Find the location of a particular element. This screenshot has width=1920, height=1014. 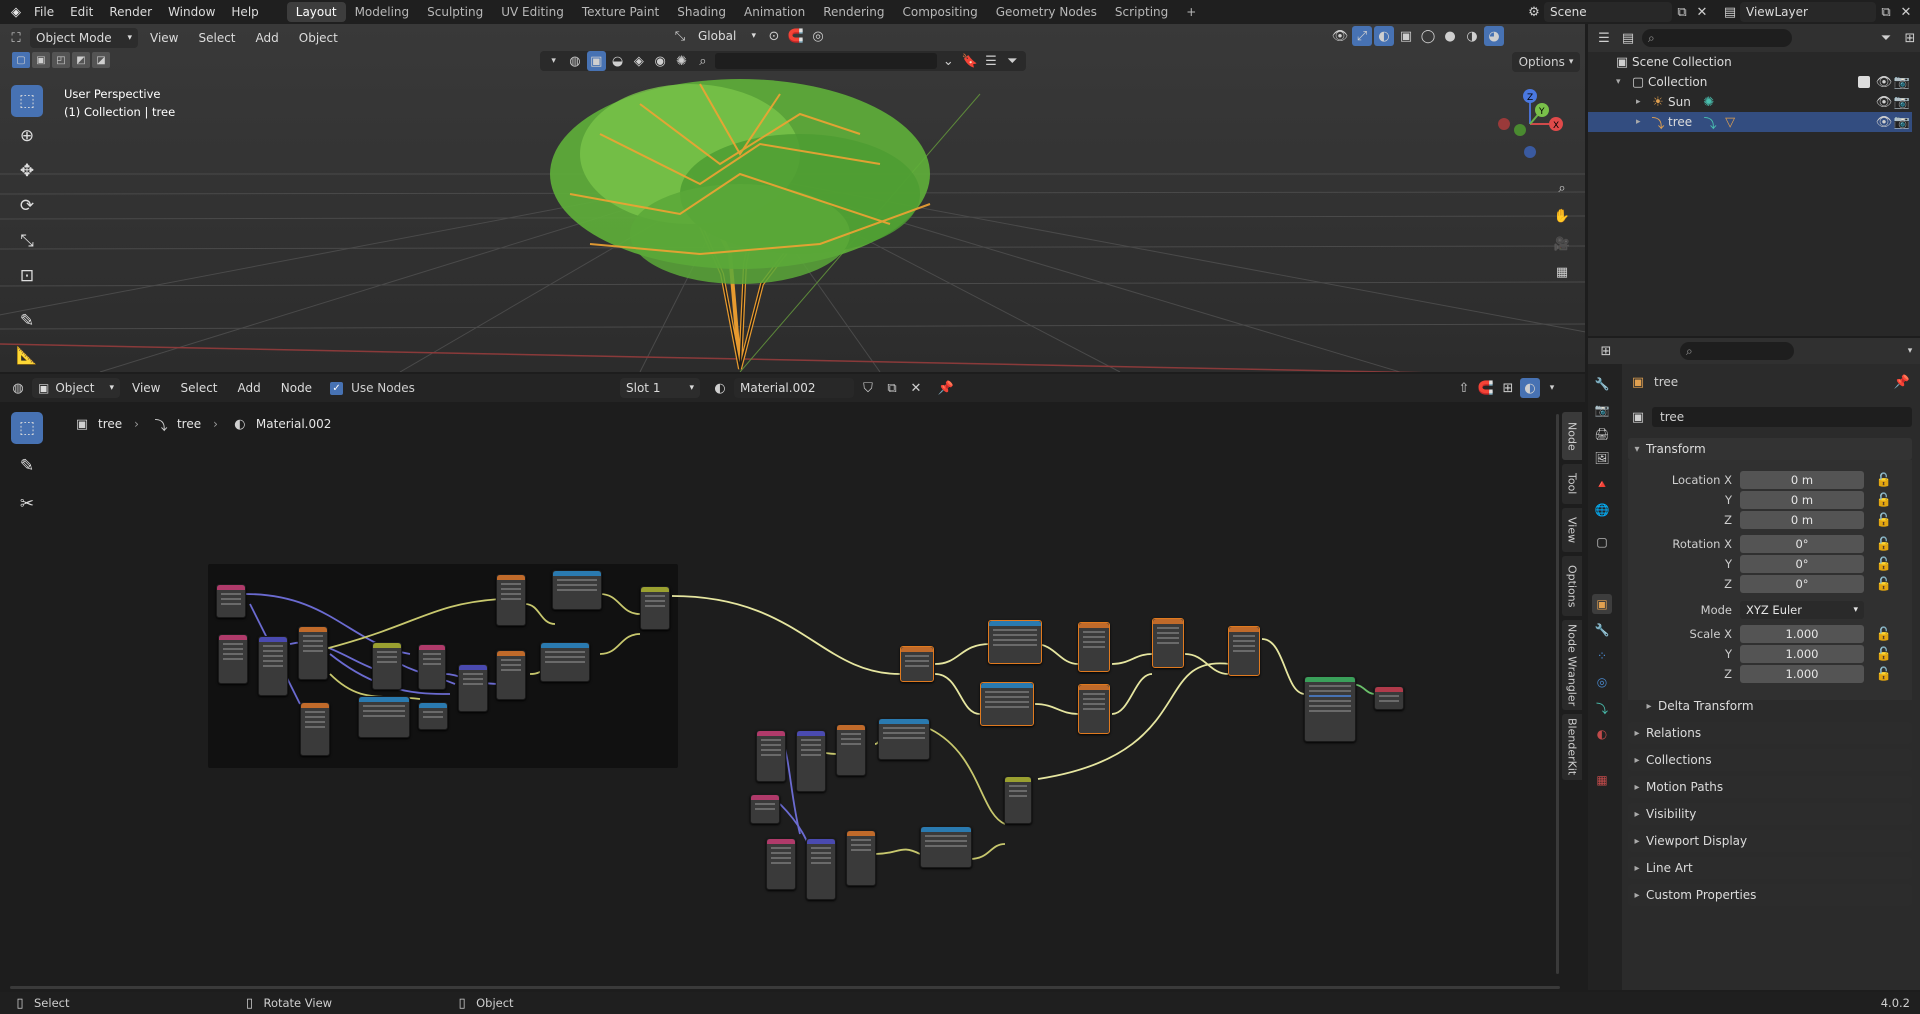

workspace-tab-scripting: Scripting is located at coordinates (1141, 12).